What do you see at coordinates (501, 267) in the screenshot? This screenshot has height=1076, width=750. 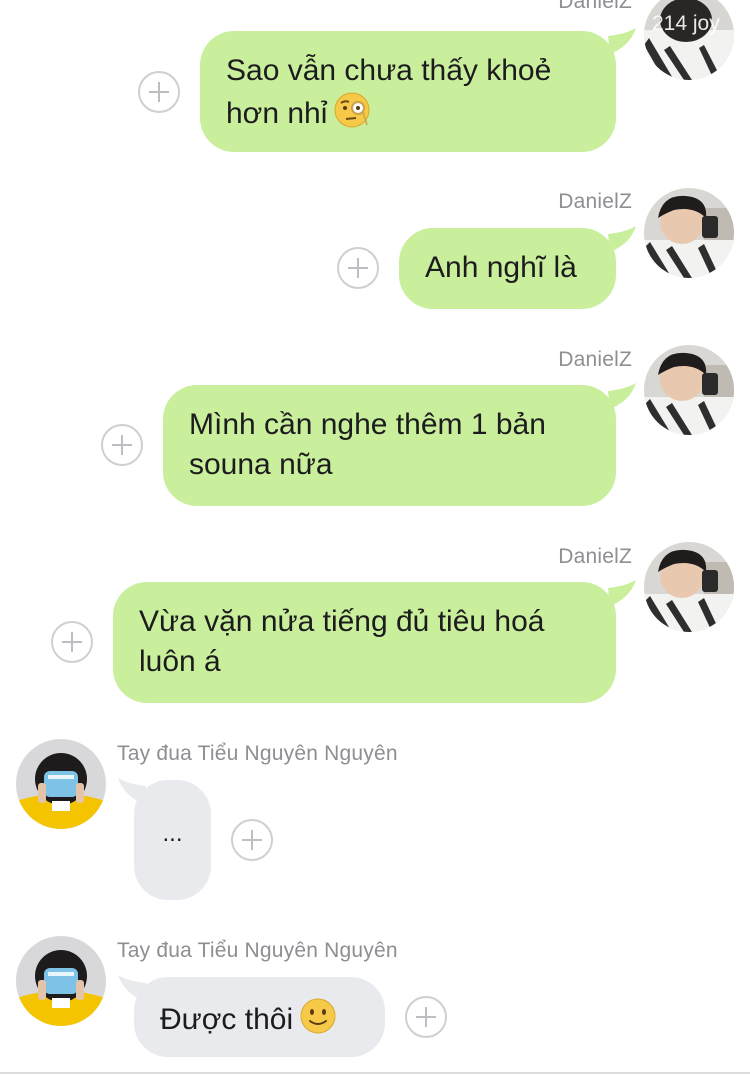 I see `message-text: Anh nghĩ là` at bounding box center [501, 267].